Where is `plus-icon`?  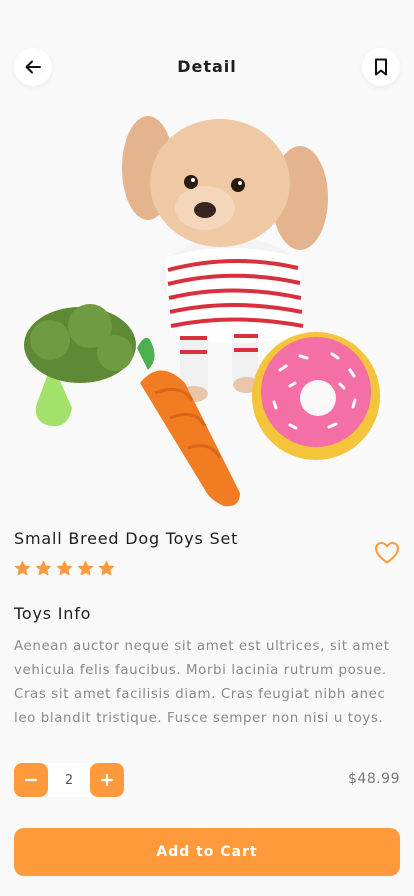
plus-icon is located at coordinates (107, 780).